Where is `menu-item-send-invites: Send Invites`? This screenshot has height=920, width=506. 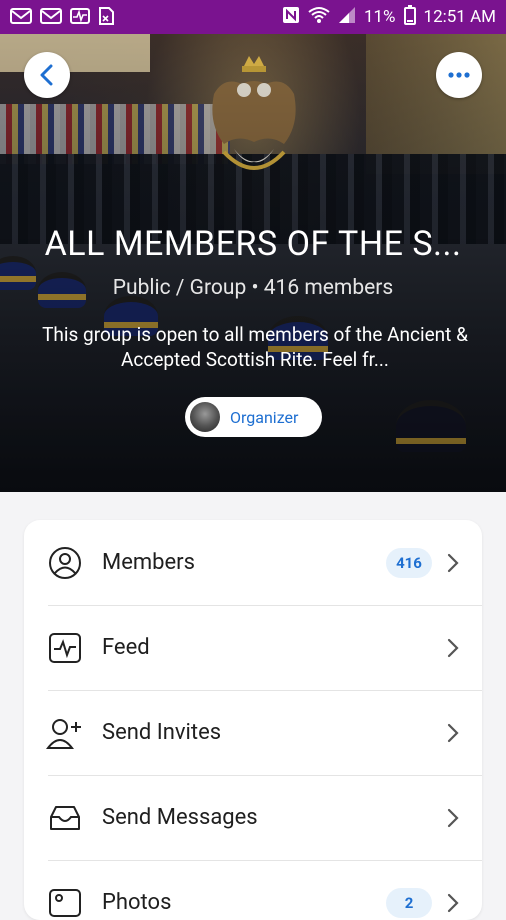 menu-item-send-invites: Send Invites is located at coordinates (253, 732).